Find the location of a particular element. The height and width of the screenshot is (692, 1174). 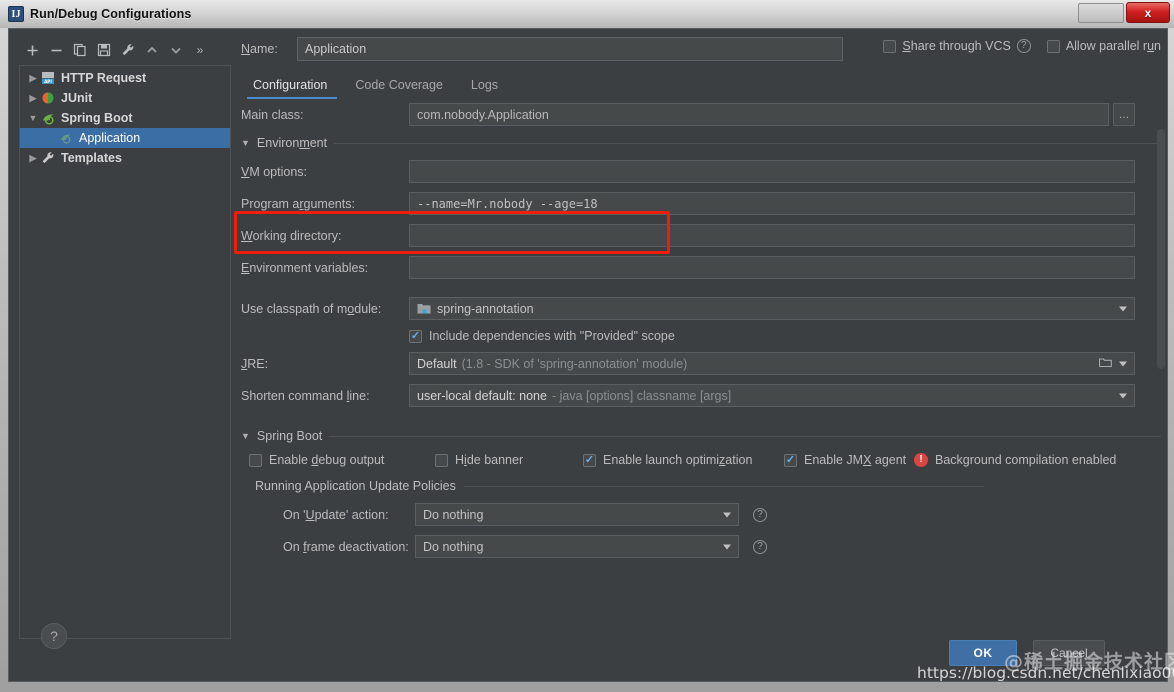

background-compilation-status: ! Background compilation enabled is located at coordinates (1015, 460).